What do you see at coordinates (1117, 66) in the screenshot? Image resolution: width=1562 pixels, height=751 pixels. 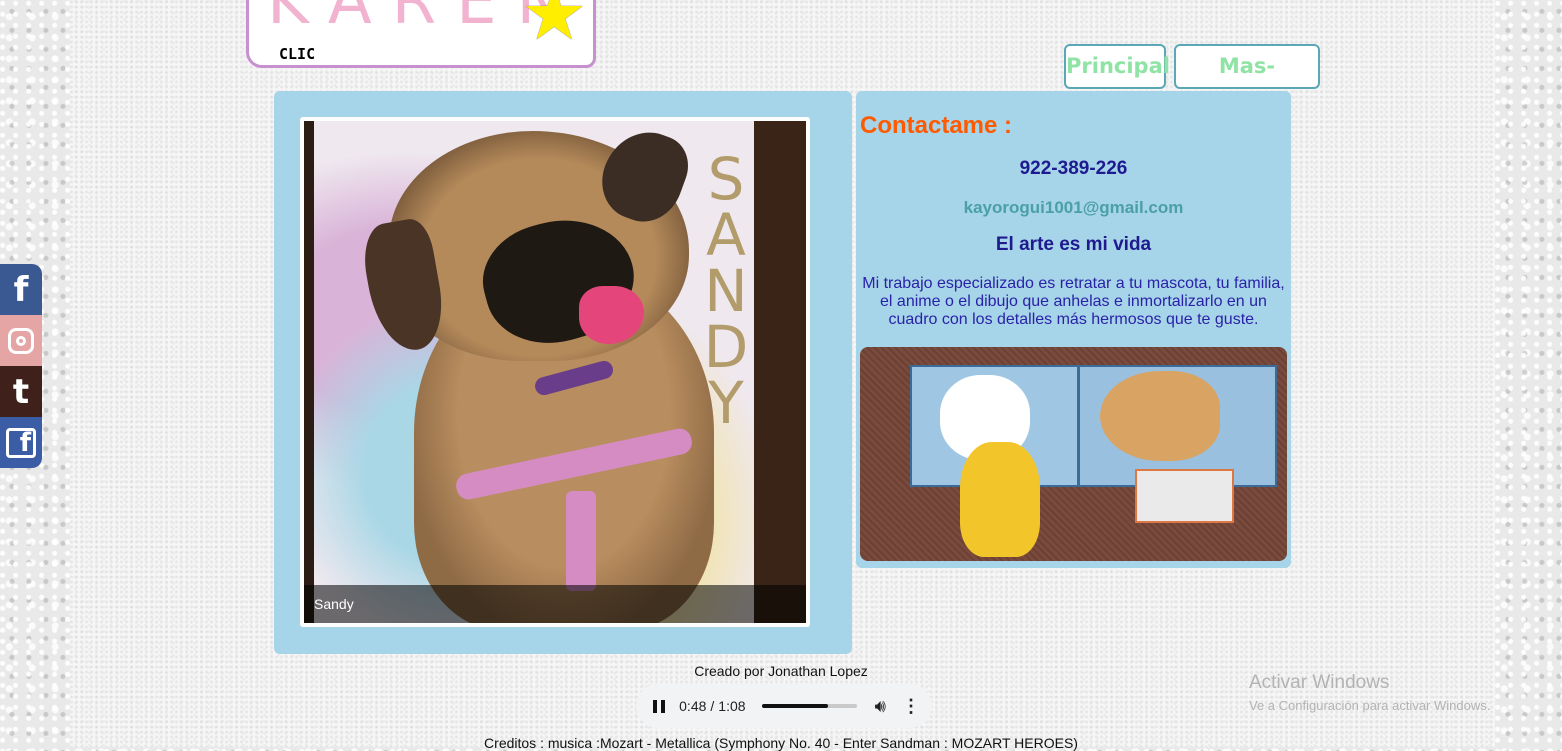 I see `nav-principal-button: Principal` at bounding box center [1117, 66].